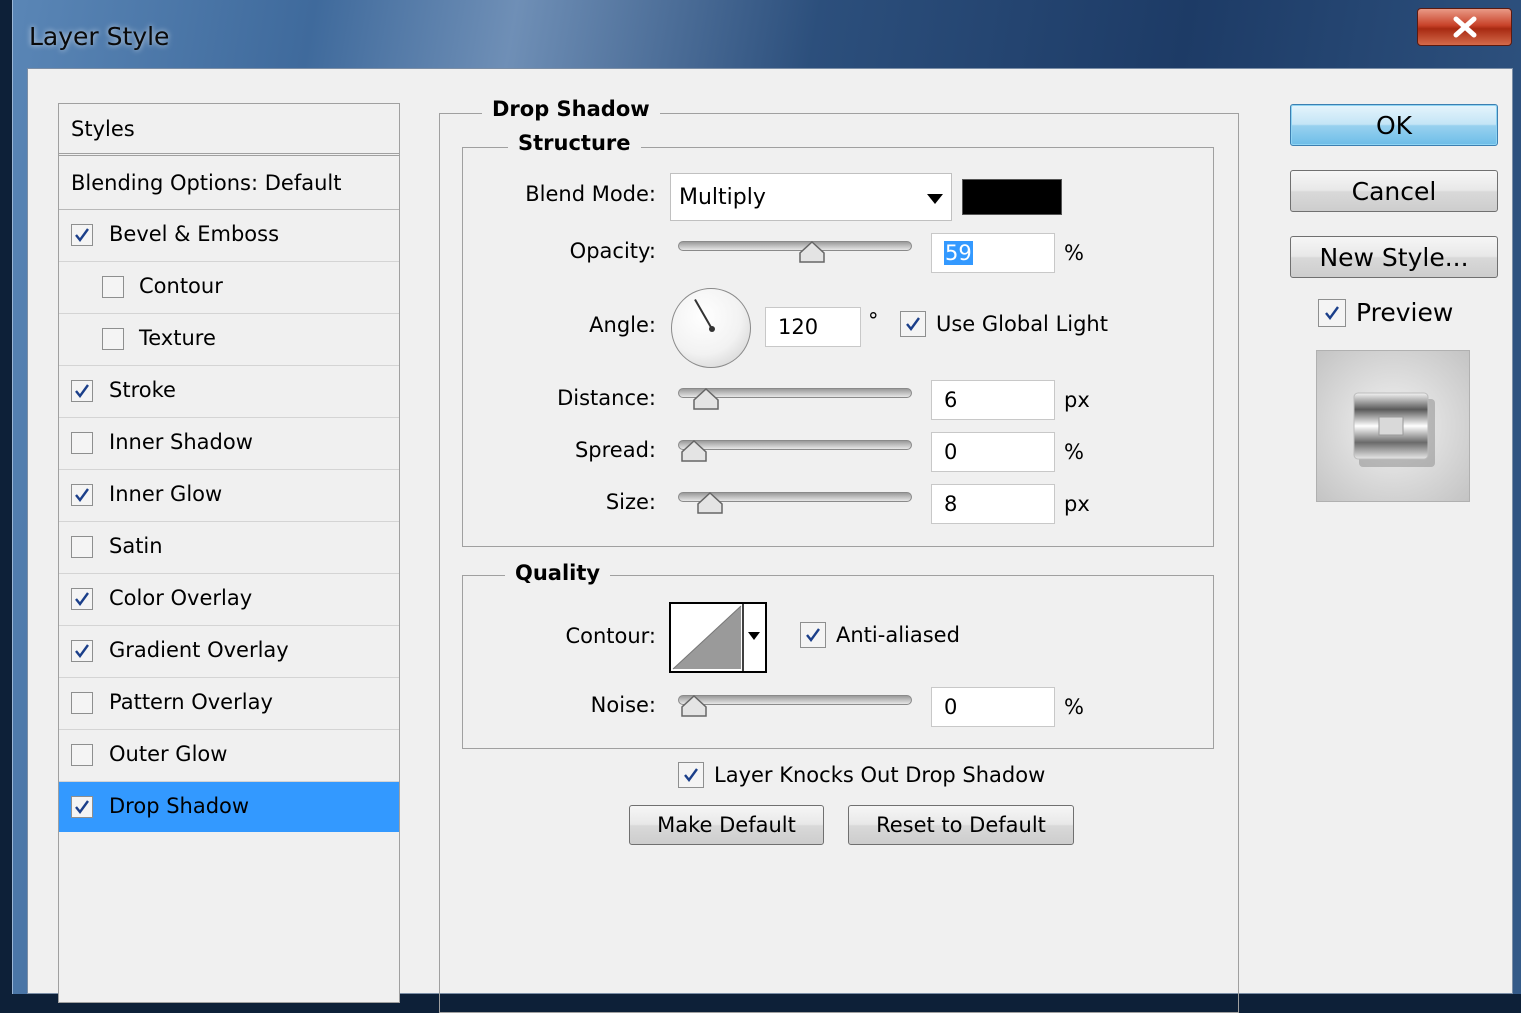 The height and width of the screenshot is (1013, 1521). Describe the element at coordinates (811, 197) in the screenshot. I see `blend-mode-select: Multiply` at that location.